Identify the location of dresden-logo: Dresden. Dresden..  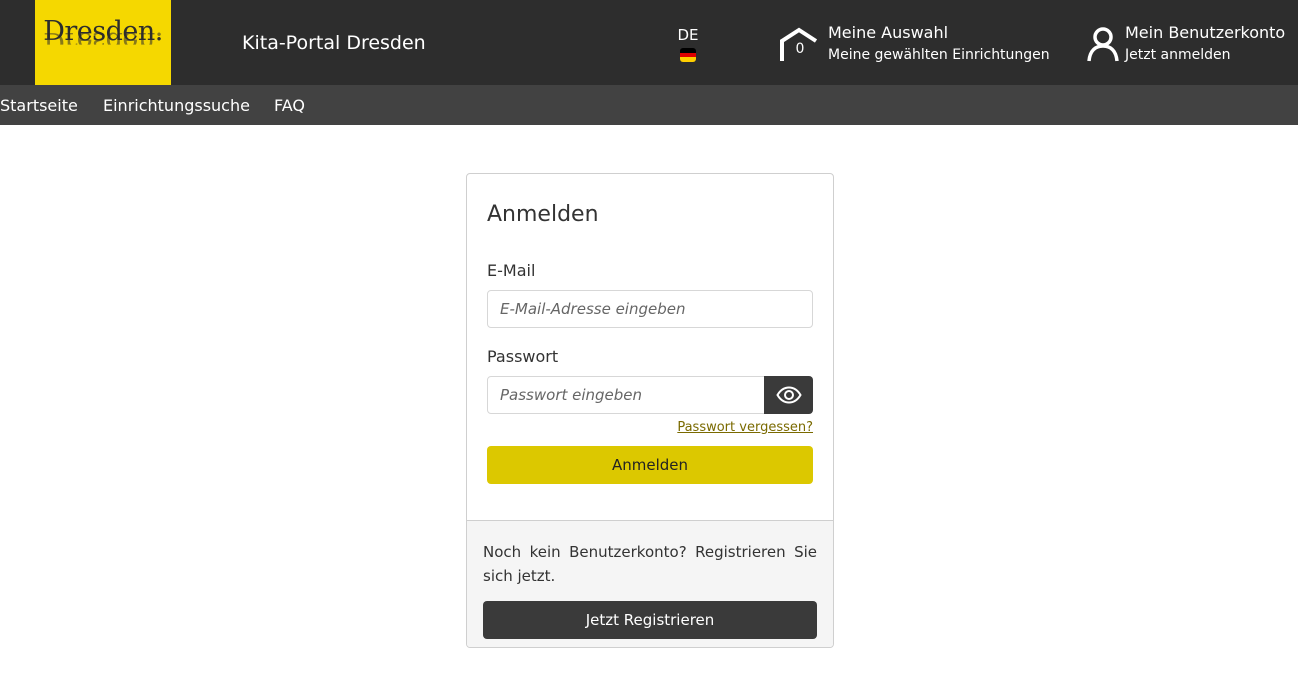
(103, 42).